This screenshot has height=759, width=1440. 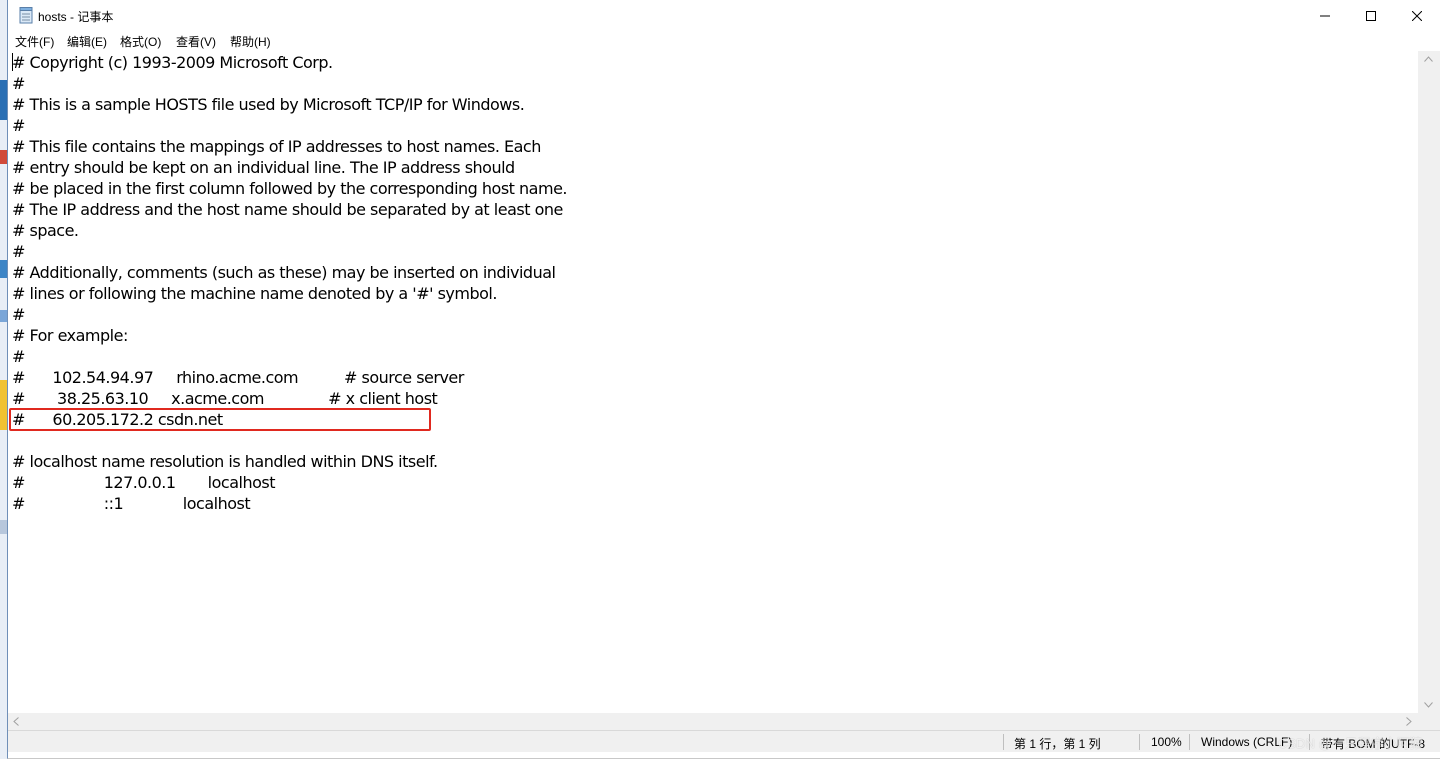 What do you see at coordinates (196, 41) in the screenshot?
I see `menu-view: 查看(V)` at bounding box center [196, 41].